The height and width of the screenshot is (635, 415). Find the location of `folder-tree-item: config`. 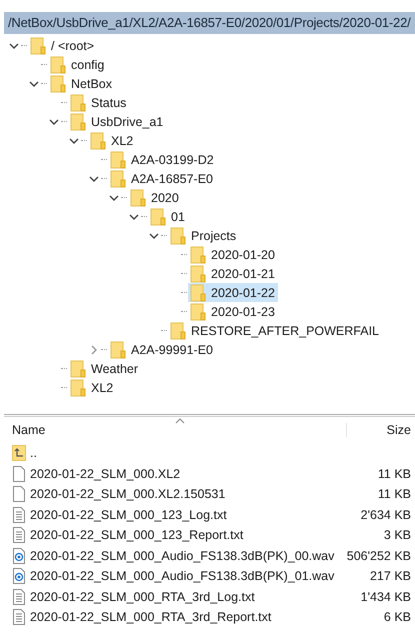

folder-tree-item: config is located at coordinates (78, 64).